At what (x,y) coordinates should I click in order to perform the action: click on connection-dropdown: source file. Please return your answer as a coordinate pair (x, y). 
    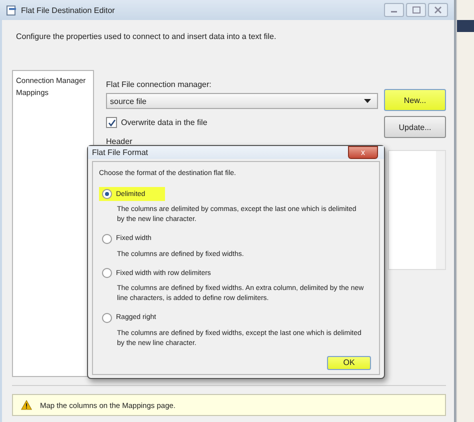
    Looking at the image, I should click on (242, 101).